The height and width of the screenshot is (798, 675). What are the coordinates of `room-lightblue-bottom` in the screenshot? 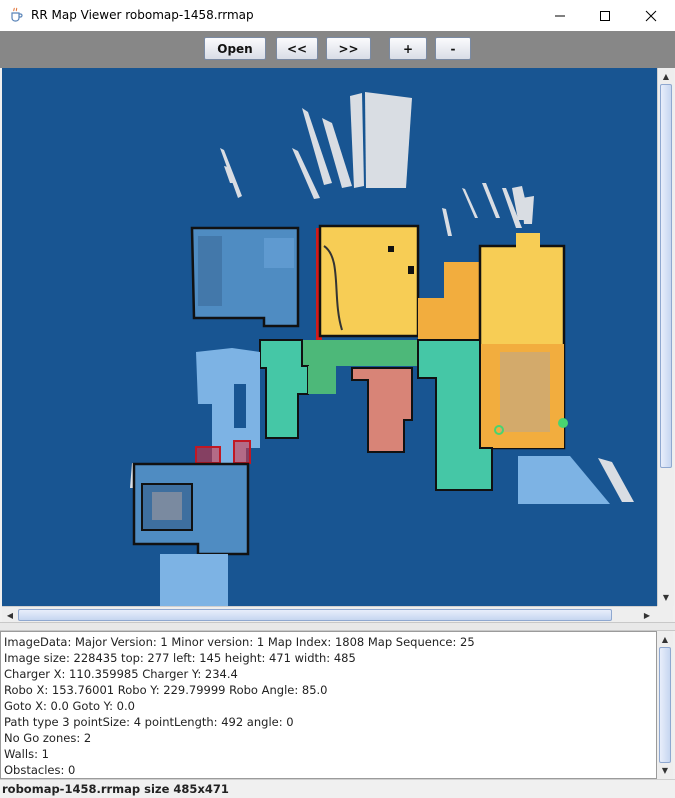 It's located at (194, 580).